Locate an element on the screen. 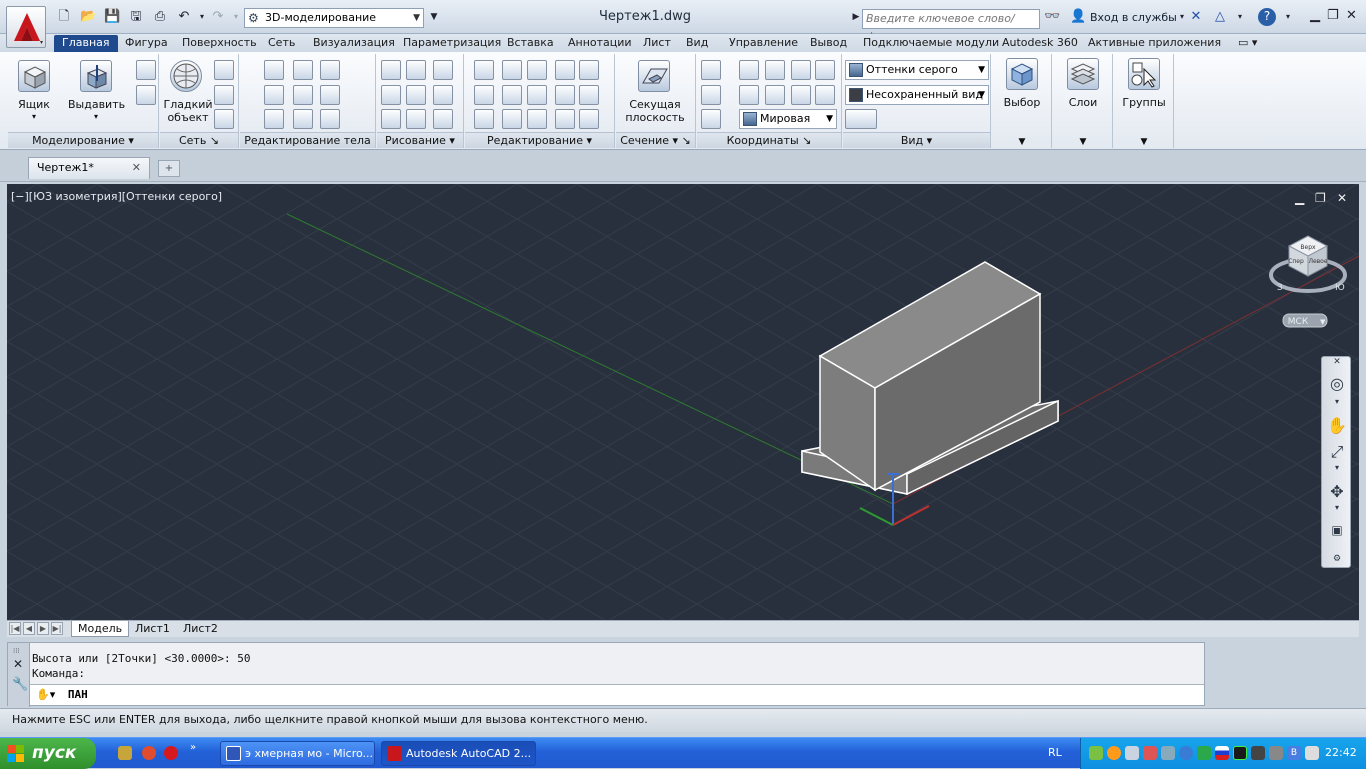  subtract-icon is located at coordinates (274, 95).